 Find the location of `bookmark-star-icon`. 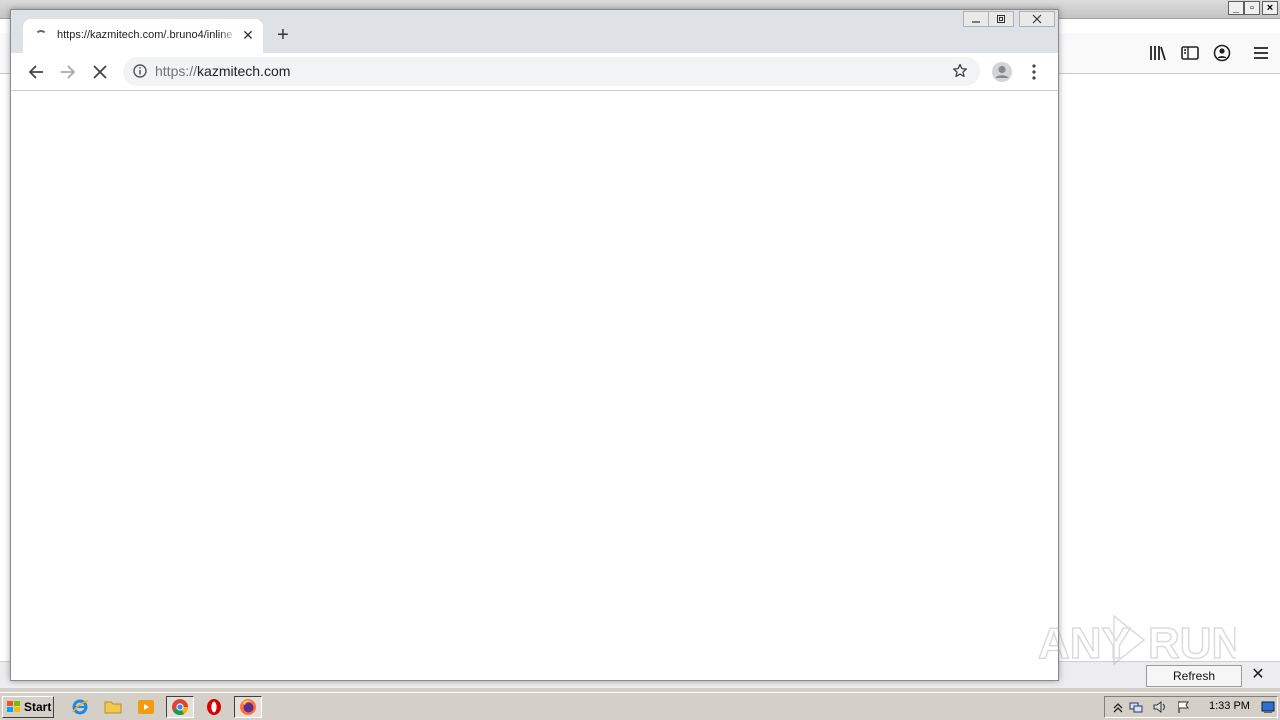

bookmark-star-icon is located at coordinates (960, 71).